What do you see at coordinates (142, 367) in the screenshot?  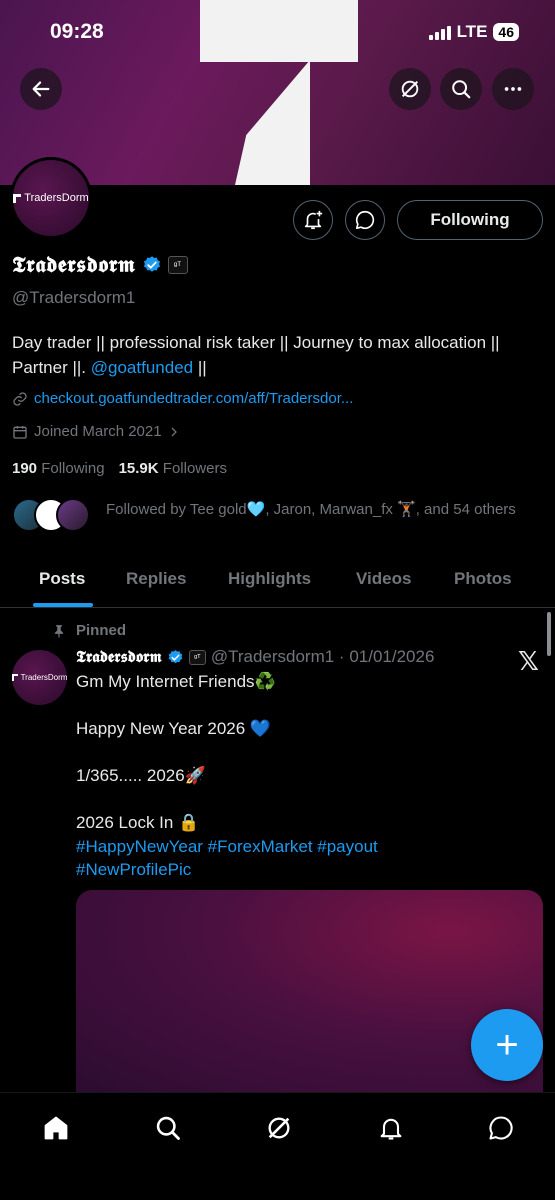 I see `mention-link: @goatfunded` at bounding box center [142, 367].